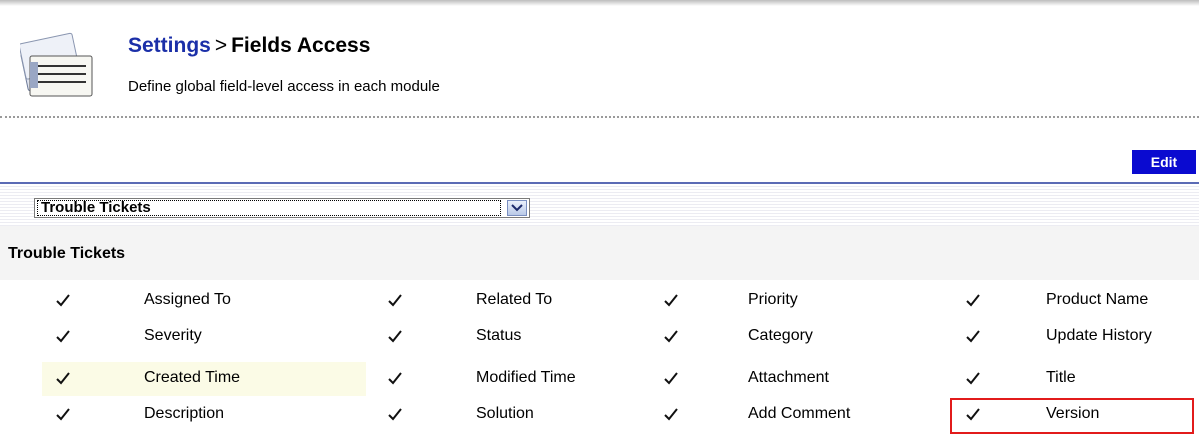 This screenshot has width=1199, height=440. Describe the element at coordinates (599, 117) in the screenshot. I see `divider` at that location.